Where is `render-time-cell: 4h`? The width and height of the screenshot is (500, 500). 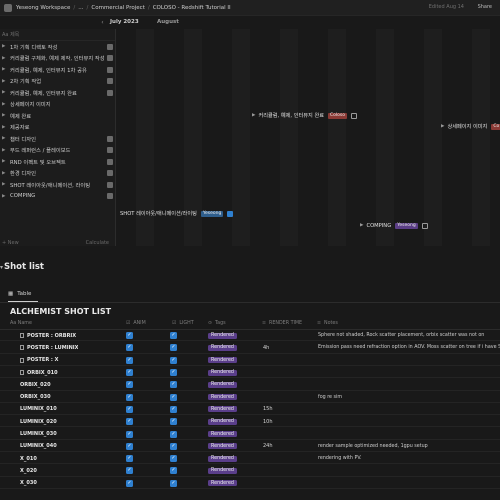 render-time-cell: 4h is located at coordinates (266, 347).